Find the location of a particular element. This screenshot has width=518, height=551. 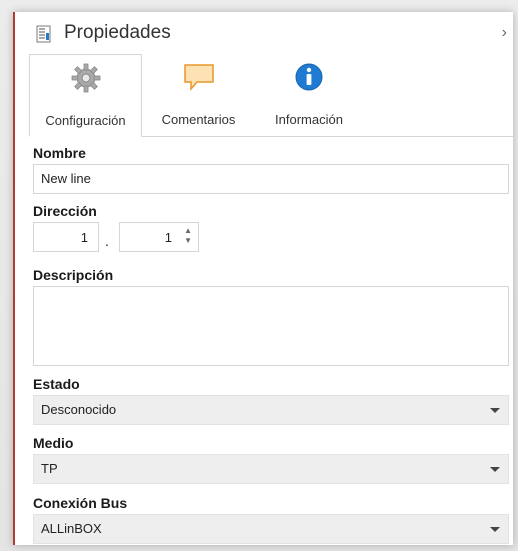

tab-label: Configuración is located at coordinates (85, 120).